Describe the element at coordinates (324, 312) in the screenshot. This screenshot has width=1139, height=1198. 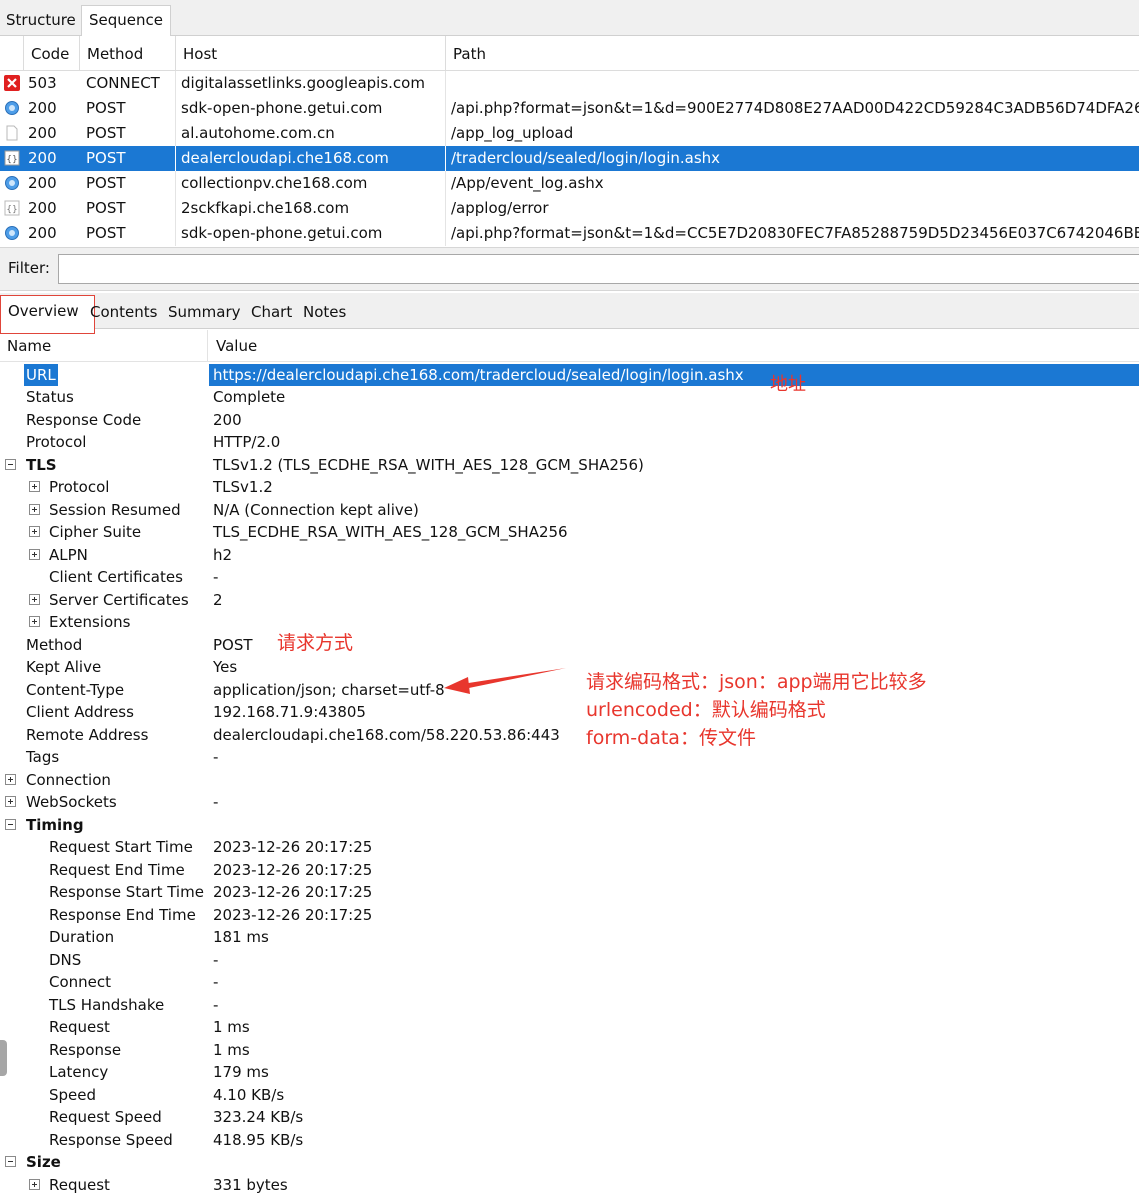
I see `tab-notes: Notes` at that location.